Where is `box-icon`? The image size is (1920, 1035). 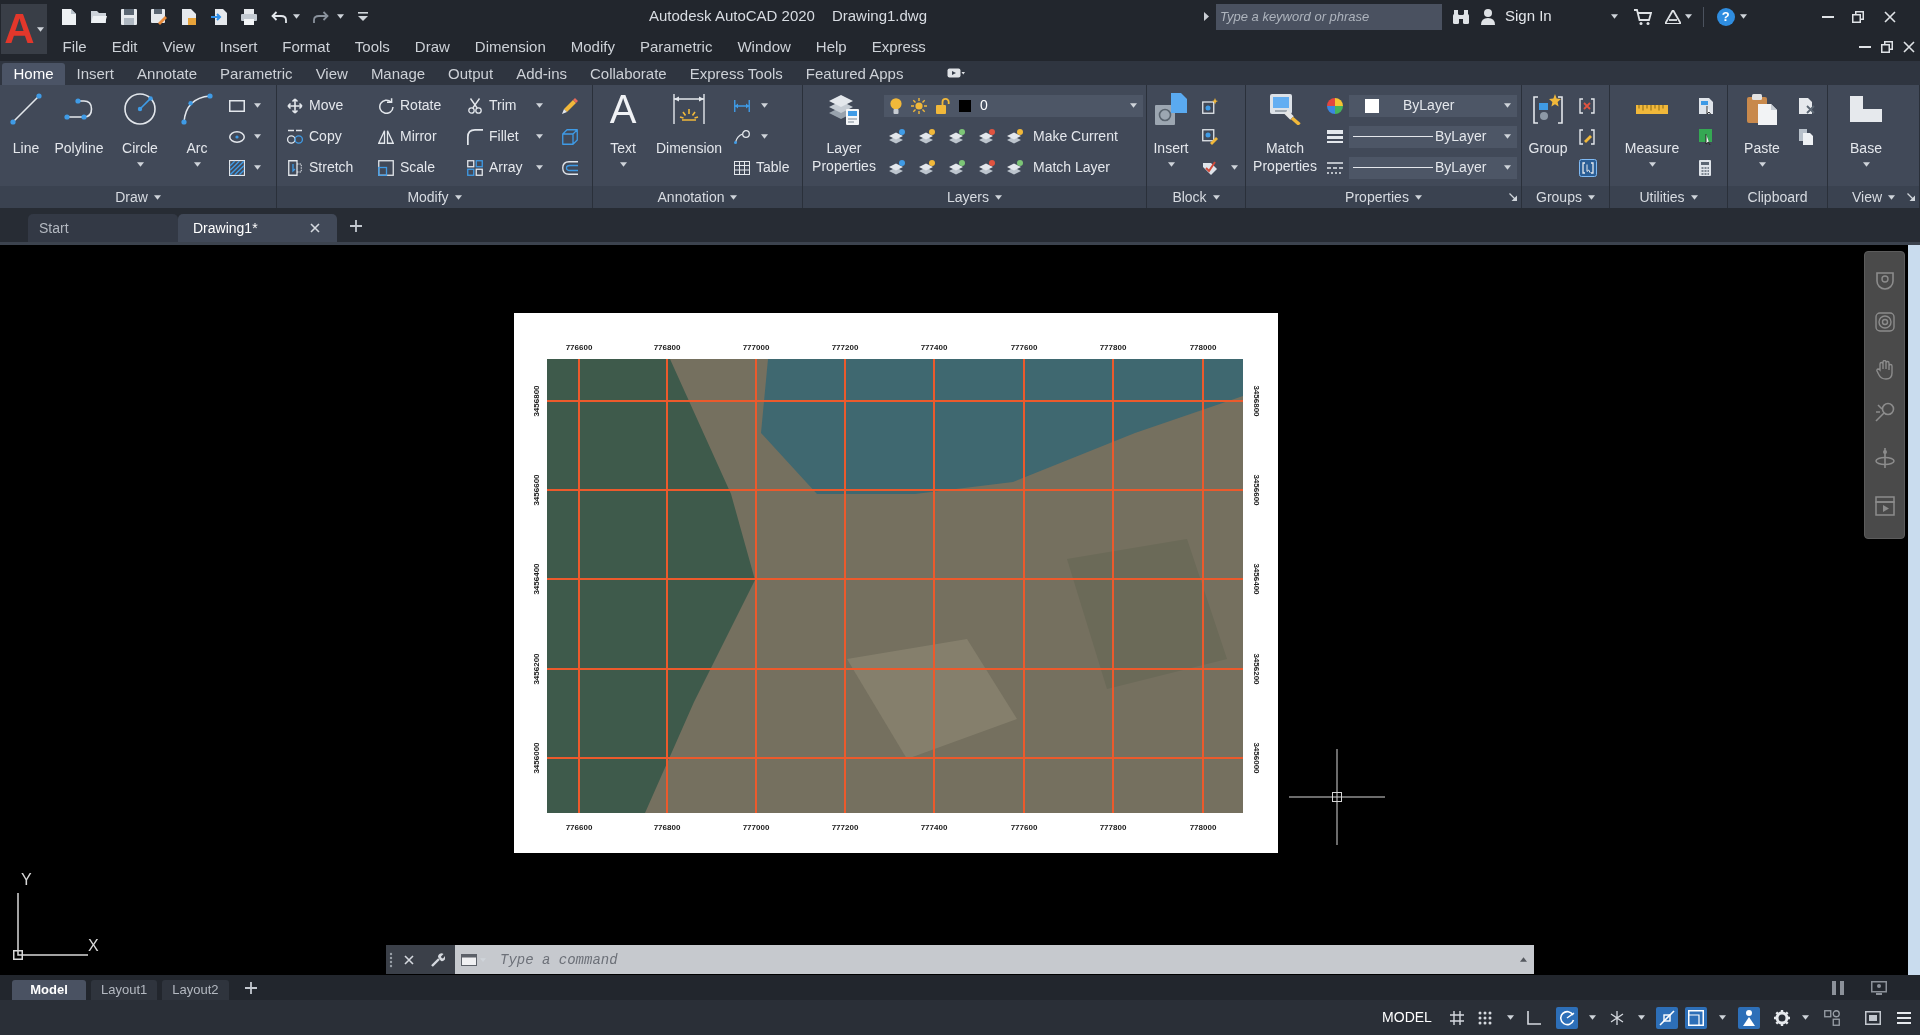
box-icon is located at coordinates (1696, 1017).